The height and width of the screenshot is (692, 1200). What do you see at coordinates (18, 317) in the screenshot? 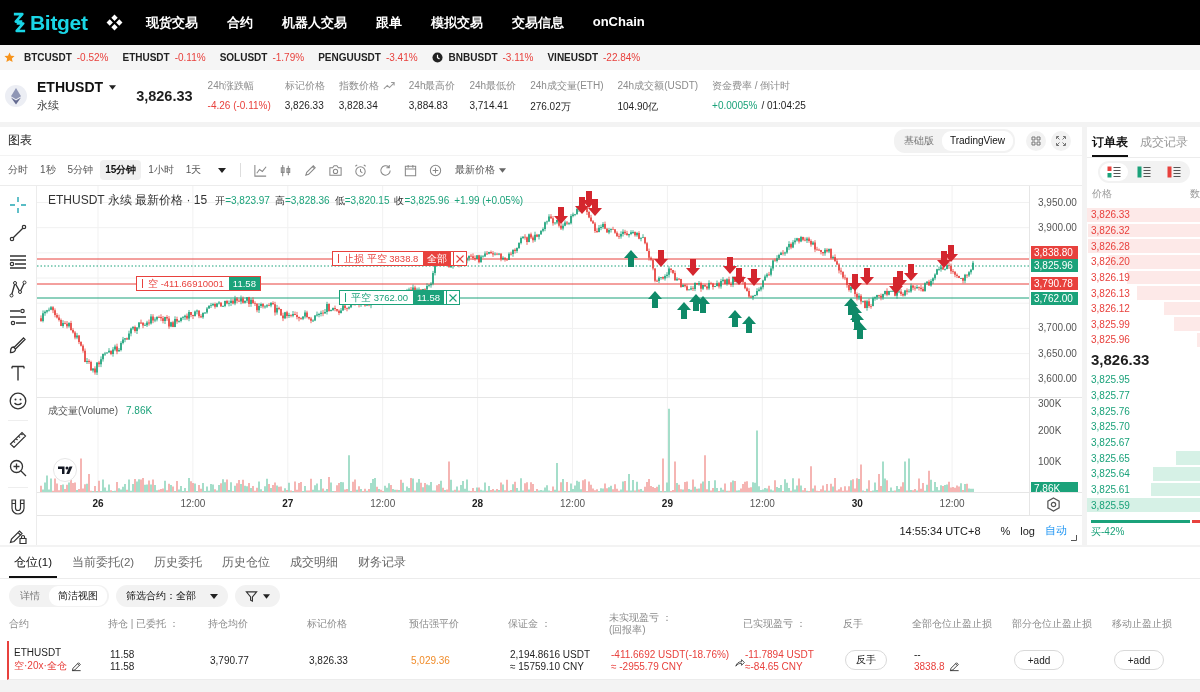
I see `measure-lines-icon` at bounding box center [18, 317].